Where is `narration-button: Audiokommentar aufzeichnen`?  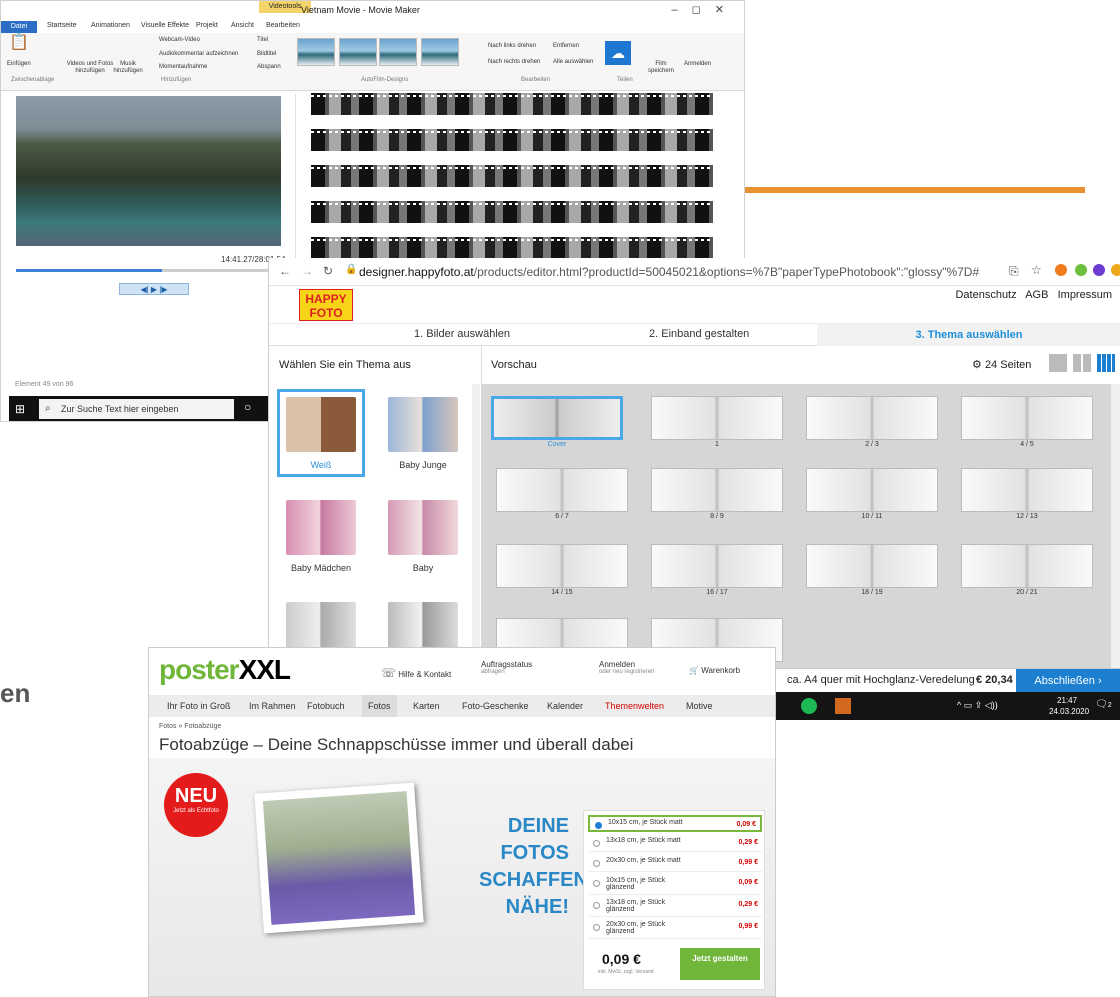 narration-button: Audiokommentar aufzeichnen is located at coordinates (198, 54).